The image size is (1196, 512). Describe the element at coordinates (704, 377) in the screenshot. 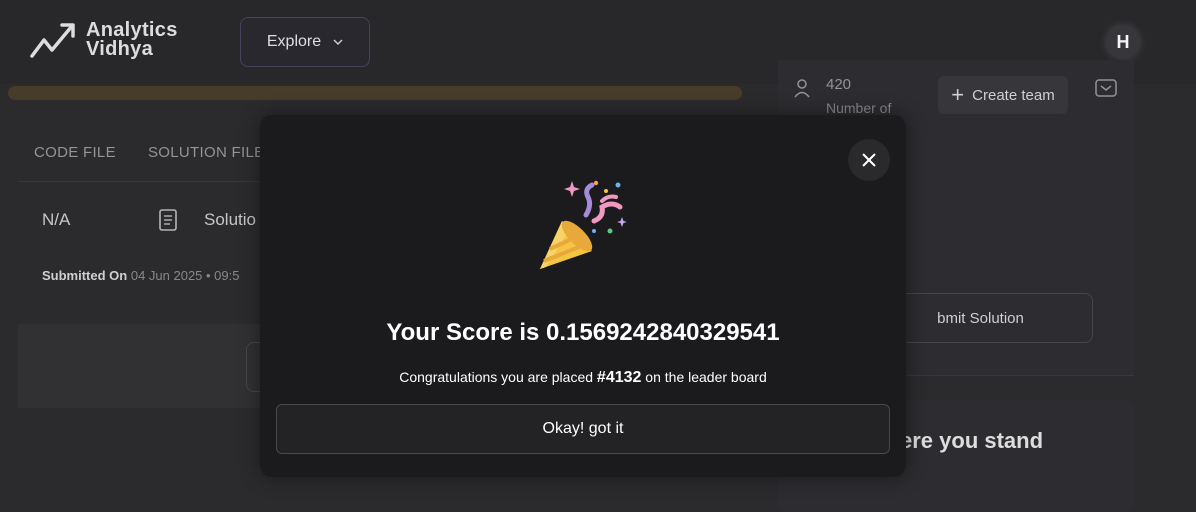

I see `congrats-suffix: on the leader board` at that location.